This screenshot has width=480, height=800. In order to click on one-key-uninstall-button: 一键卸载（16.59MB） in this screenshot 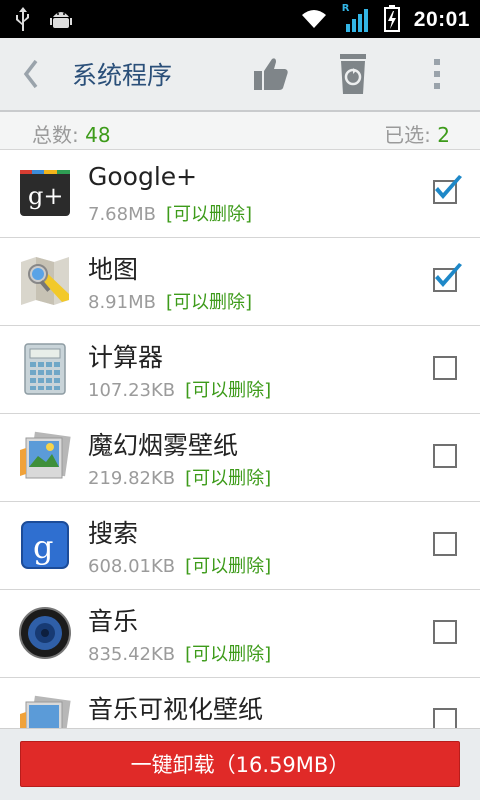, I will do `click(240, 764)`.